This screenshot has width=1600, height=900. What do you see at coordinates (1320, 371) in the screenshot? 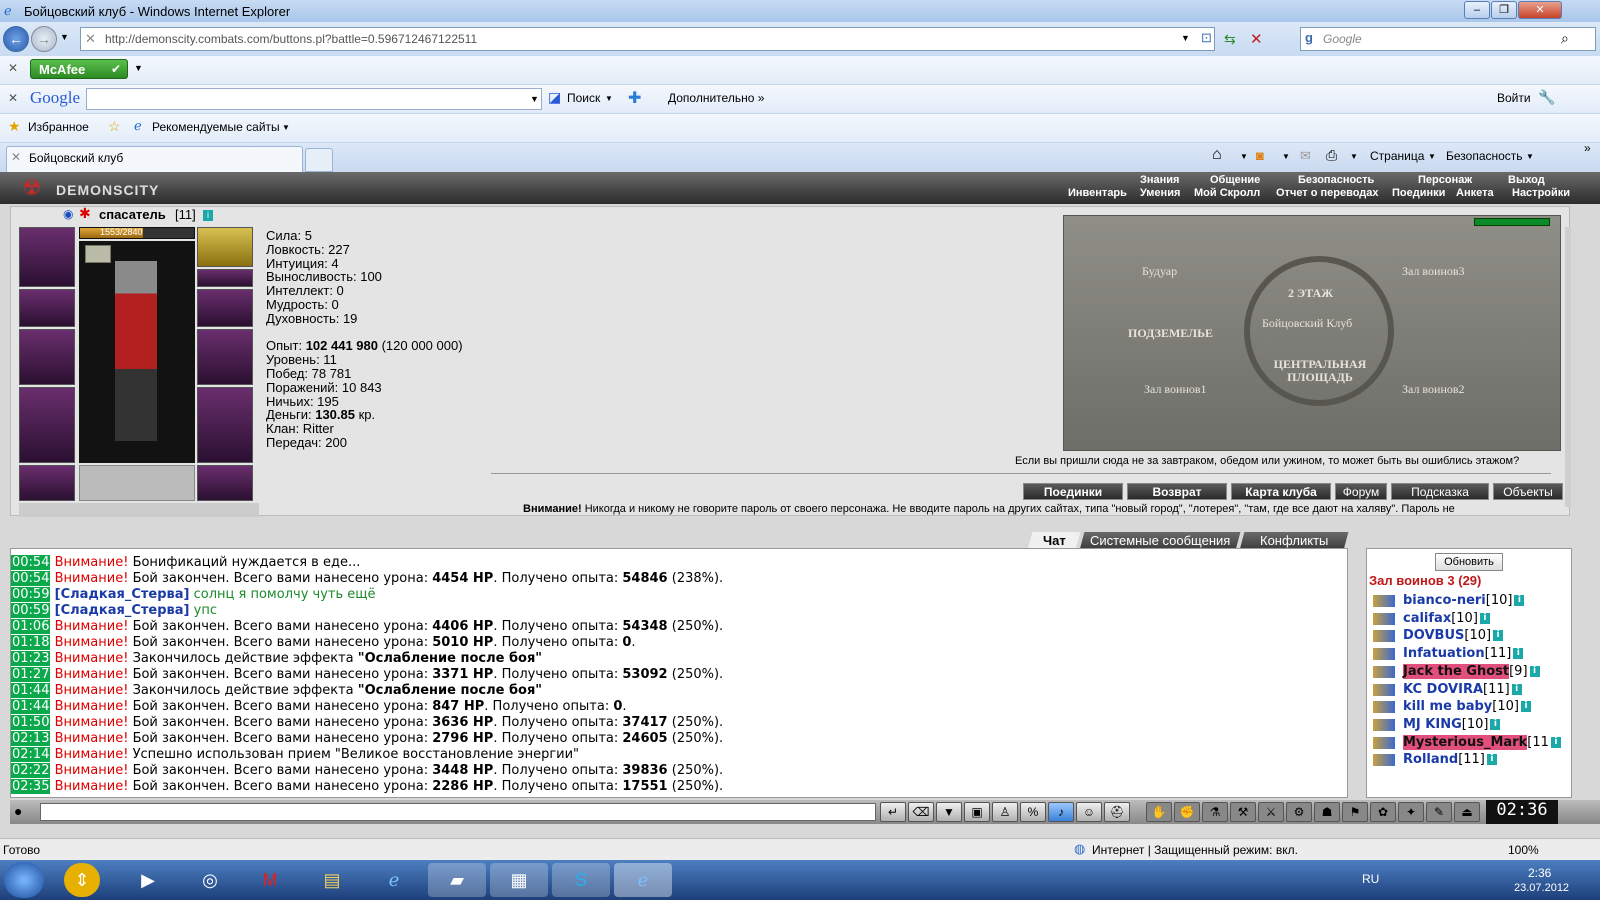
I see `room-central-square: ЦЕНТРАЛЬНАЯ ПЛОЩАДЬ` at bounding box center [1320, 371].